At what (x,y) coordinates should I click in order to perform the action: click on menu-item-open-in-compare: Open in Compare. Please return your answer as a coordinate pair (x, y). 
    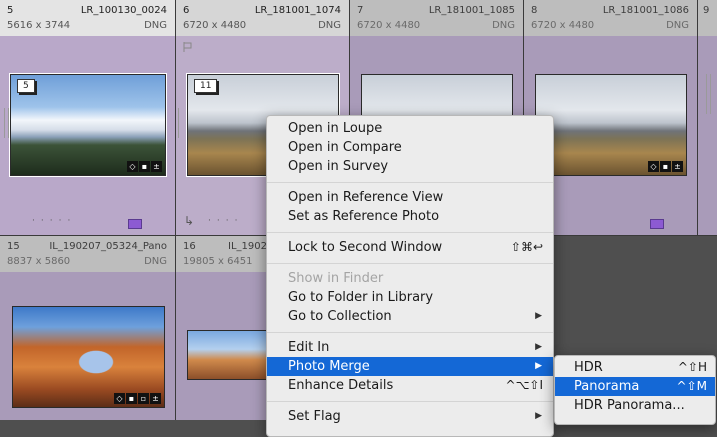
    Looking at the image, I should click on (410, 147).